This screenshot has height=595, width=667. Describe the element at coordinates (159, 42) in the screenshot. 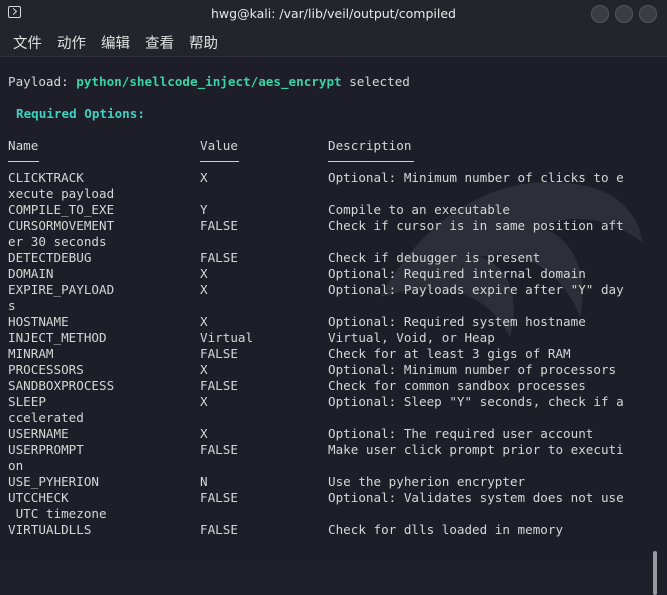

I see `menu-view: 查看` at that location.